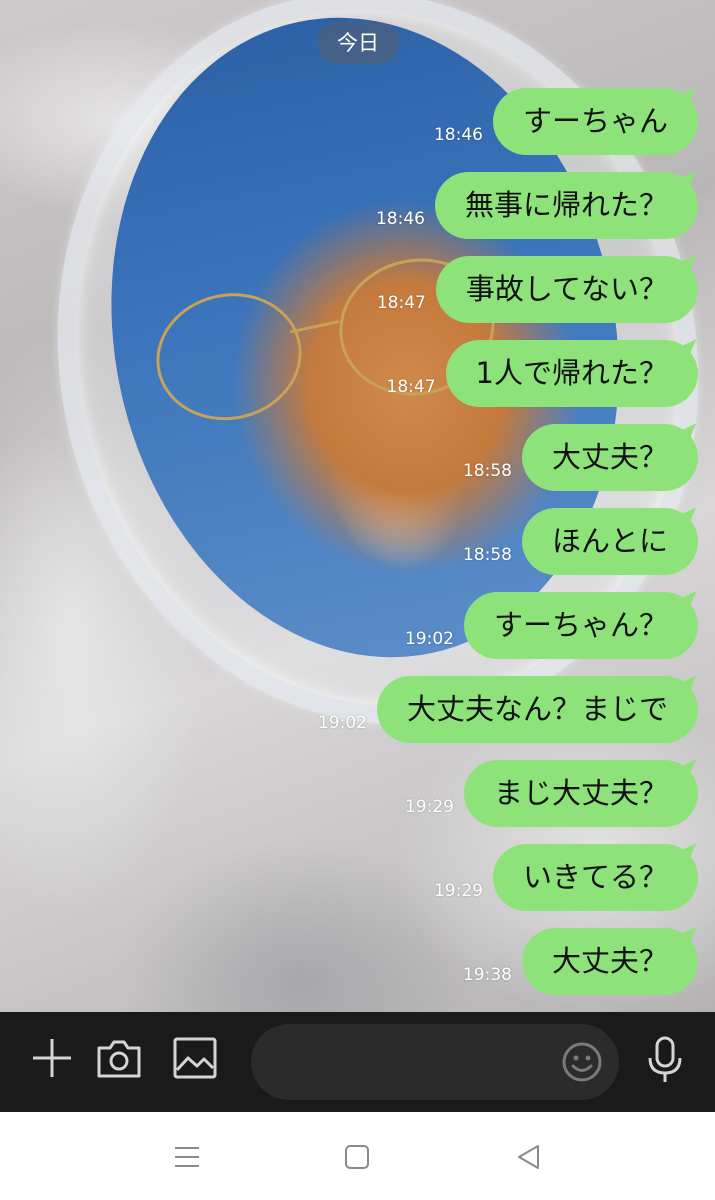  Describe the element at coordinates (595, 121) in the screenshot. I see `message-bubble: すーちゃん` at that location.